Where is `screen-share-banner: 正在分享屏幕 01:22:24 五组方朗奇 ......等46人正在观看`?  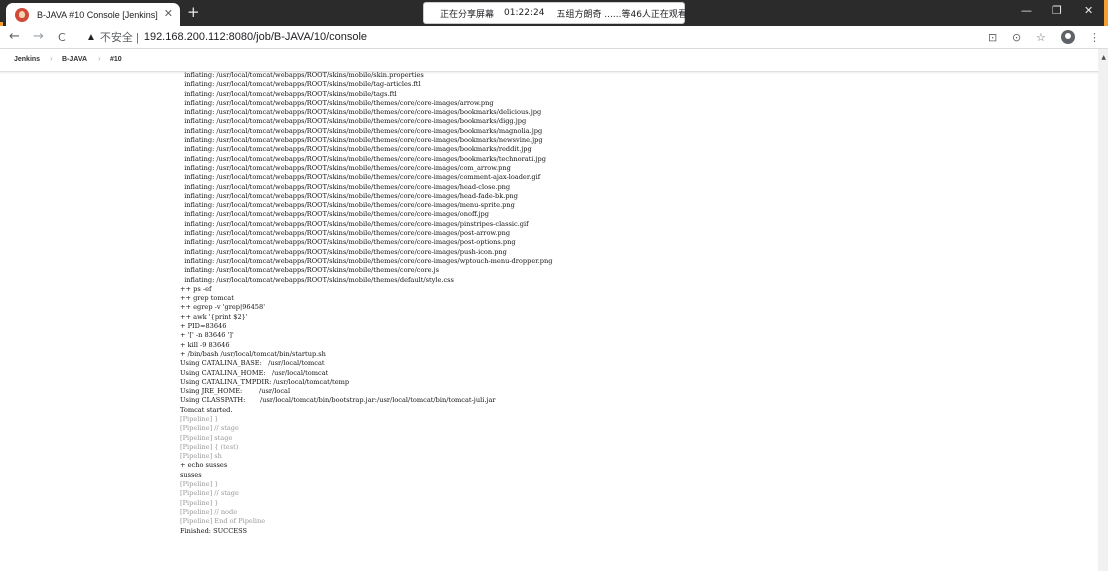 screen-share-banner: 正在分享屏幕 01:22:24 五组方朗奇 ......等46人正在观看 is located at coordinates (555, 13).